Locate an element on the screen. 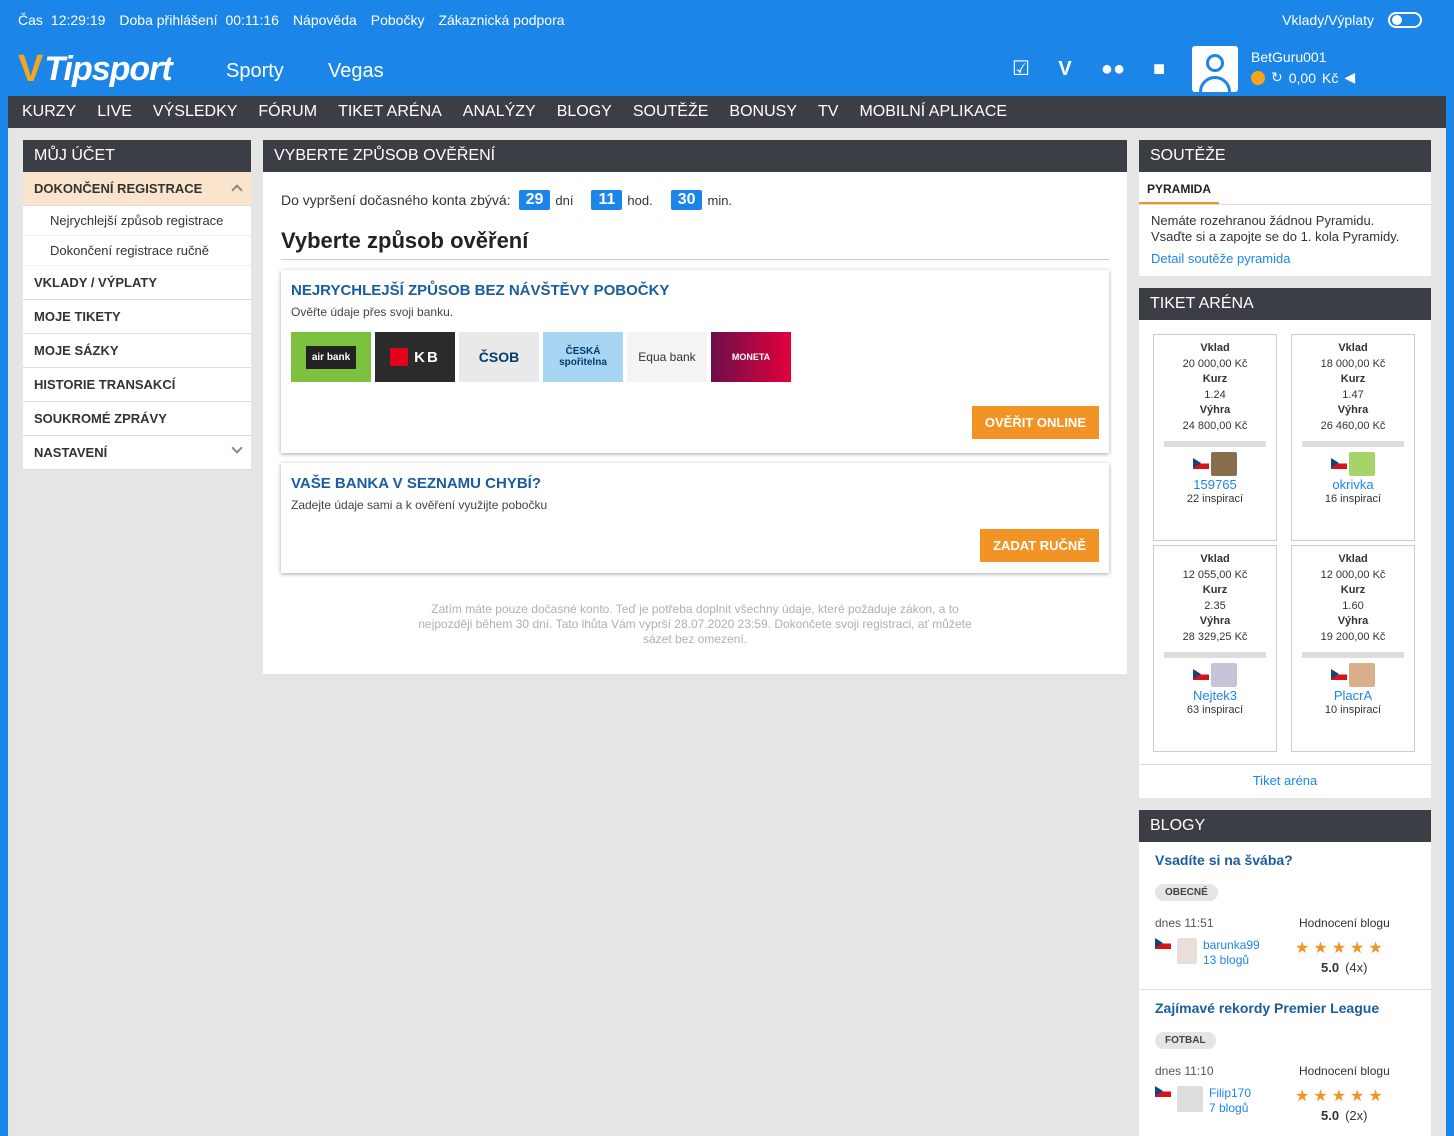 This screenshot has height=1136, width=1454. tipsport-v-icon: V is located at coordinates (1065, 69).